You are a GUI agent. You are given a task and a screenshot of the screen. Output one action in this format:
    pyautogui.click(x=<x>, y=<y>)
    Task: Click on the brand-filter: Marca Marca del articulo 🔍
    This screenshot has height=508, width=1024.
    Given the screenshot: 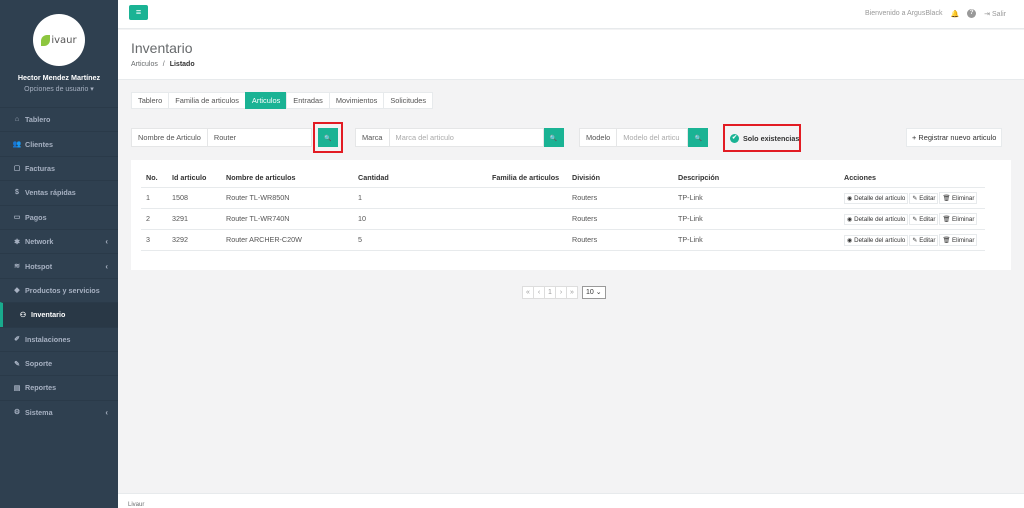 What is the action you would take?
    pyautogui.click(x=459, y=137)
    